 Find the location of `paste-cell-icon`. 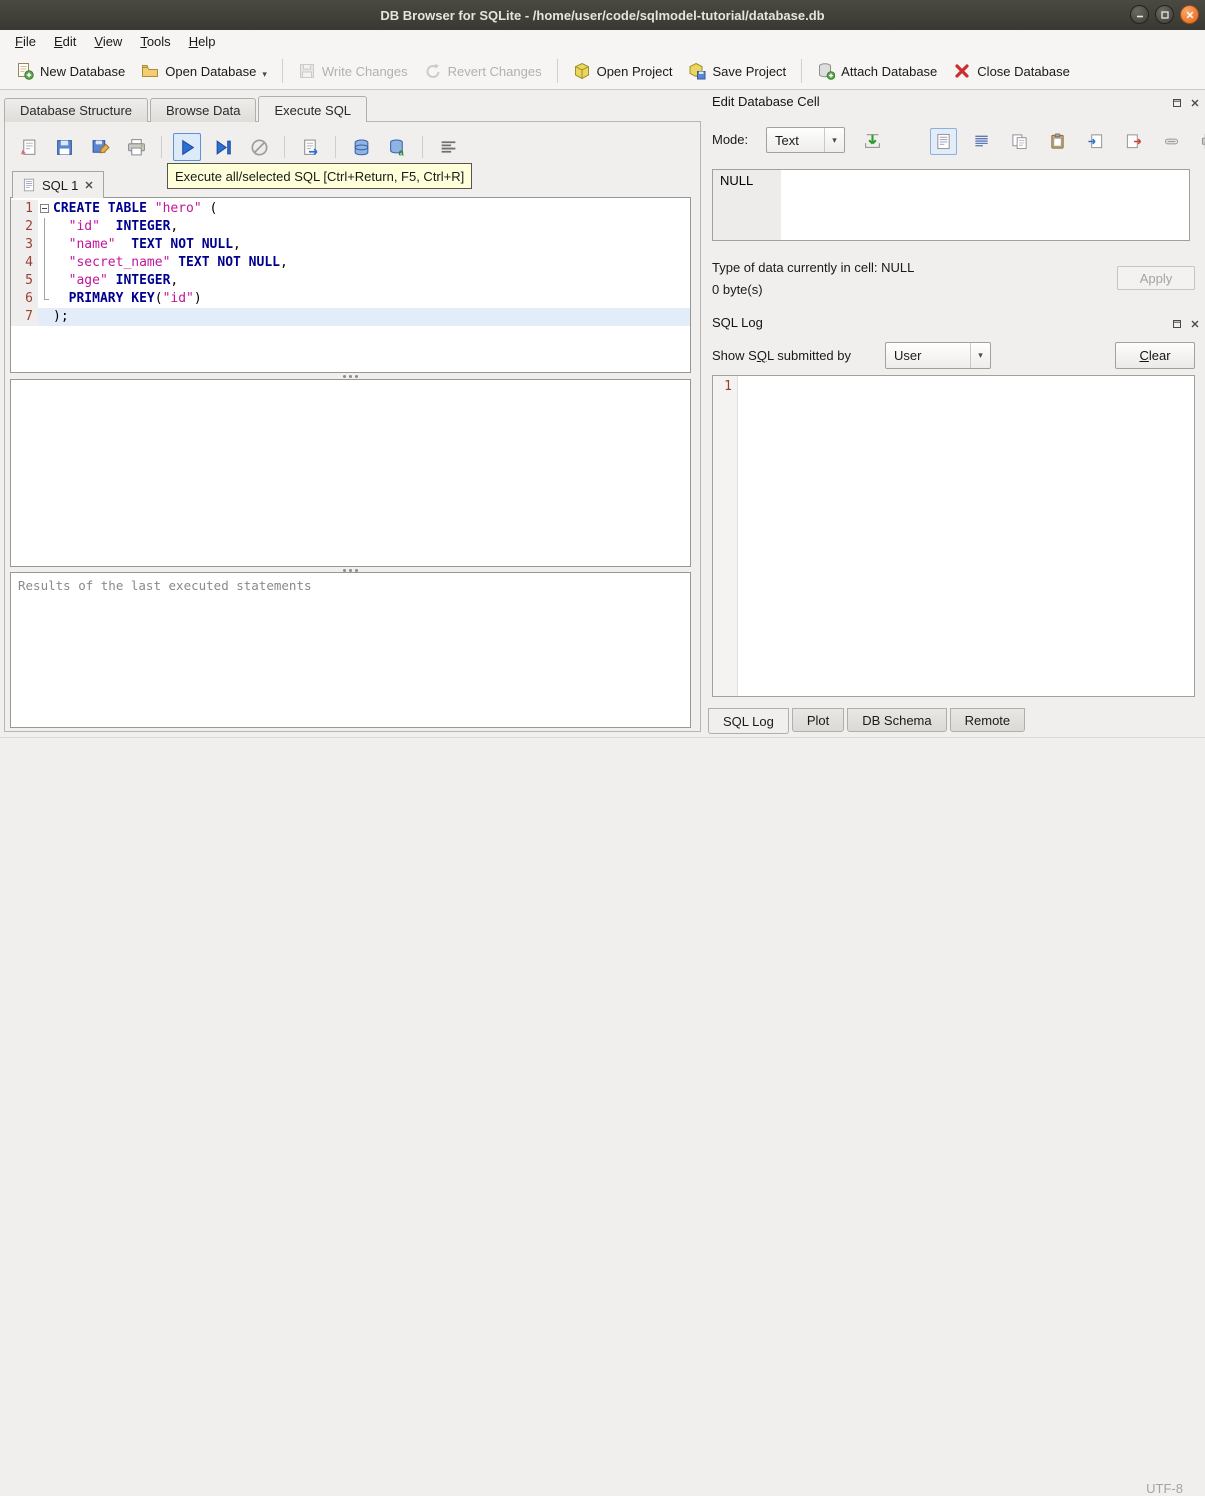

paste-cell-icon is located at coordinates (1057, 141).